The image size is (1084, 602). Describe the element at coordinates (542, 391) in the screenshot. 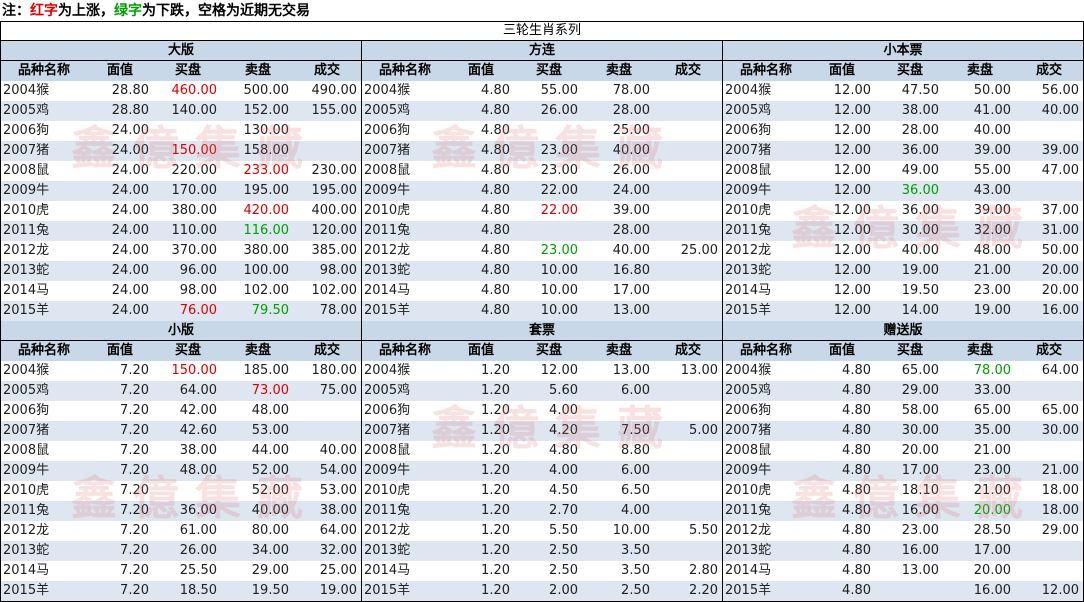

I see `table-row: 2005鸡 1.20 5.60 6.00` at that location.